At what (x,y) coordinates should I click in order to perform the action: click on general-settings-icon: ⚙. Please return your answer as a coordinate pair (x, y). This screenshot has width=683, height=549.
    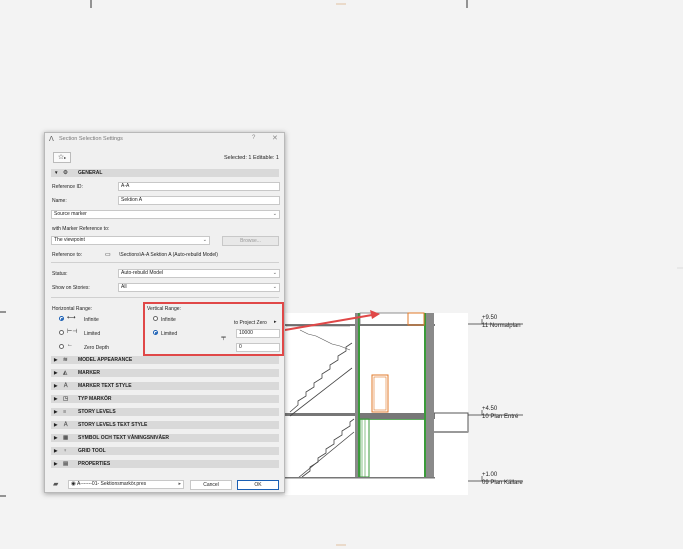
    Looking at the image, I should click on (65, 173).